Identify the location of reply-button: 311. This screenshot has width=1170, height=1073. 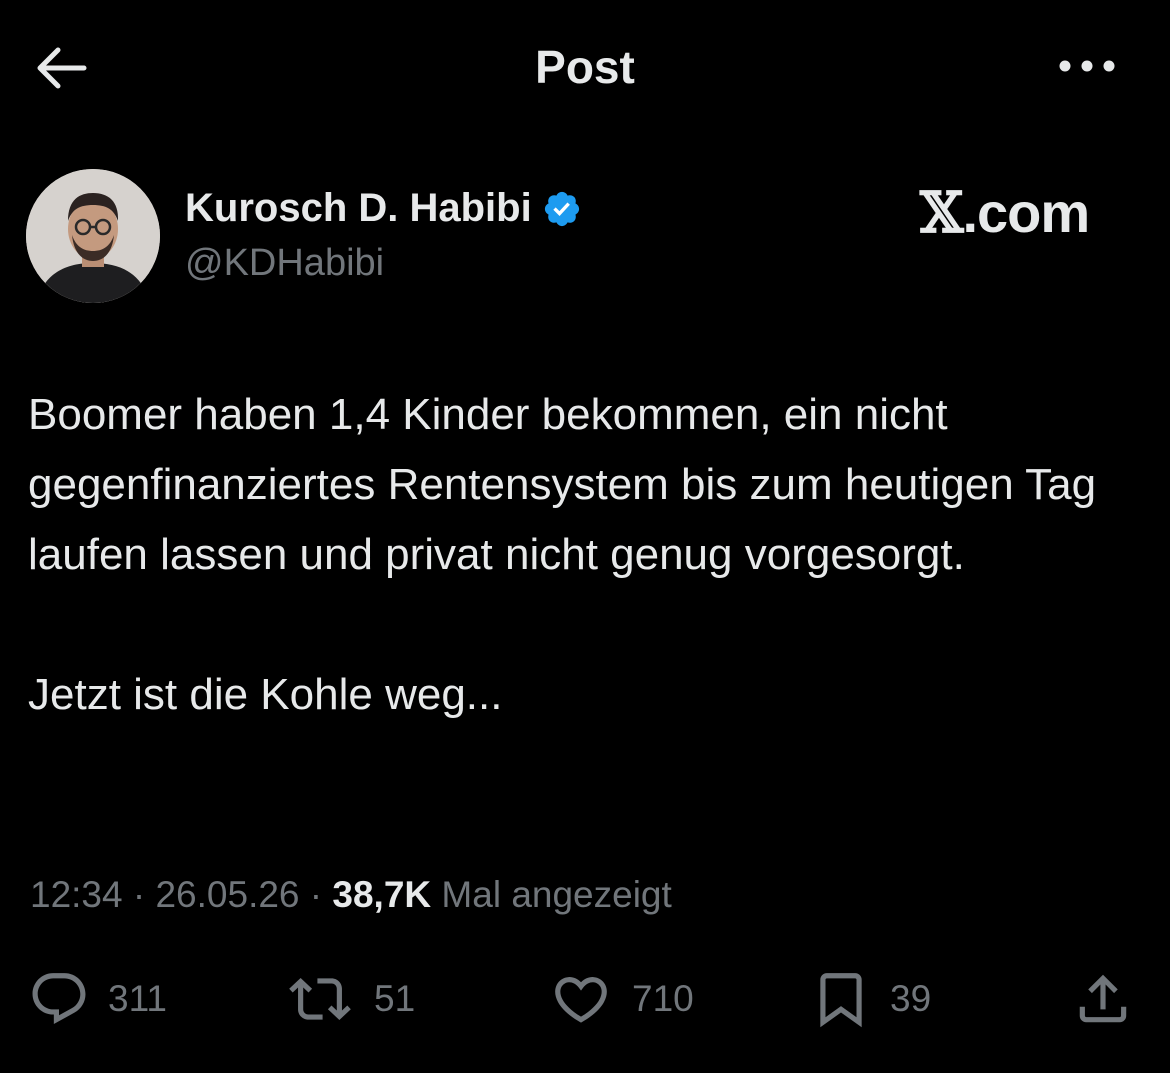
(97, 999).